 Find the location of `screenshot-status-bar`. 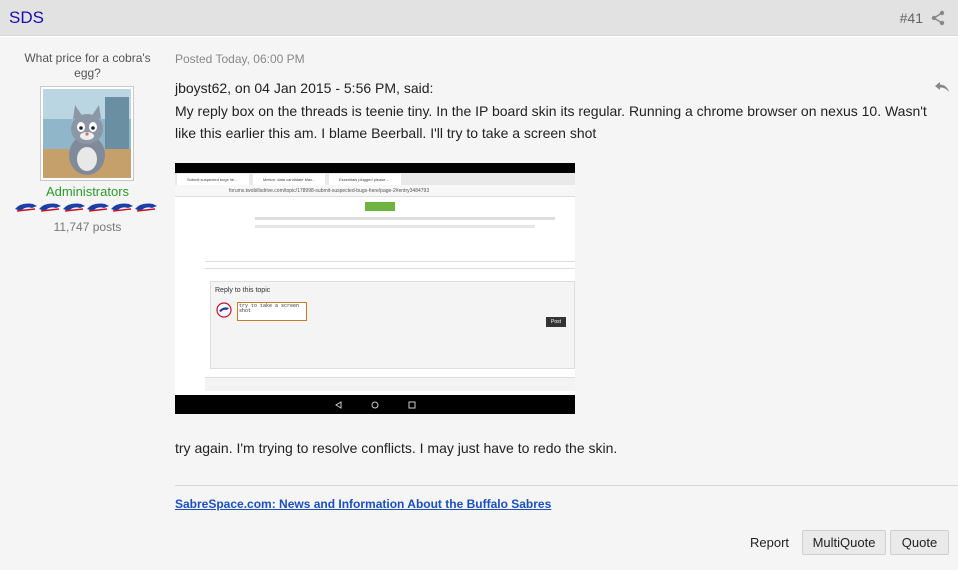

screenshot-status-bar is located at coordinates (375, 168).